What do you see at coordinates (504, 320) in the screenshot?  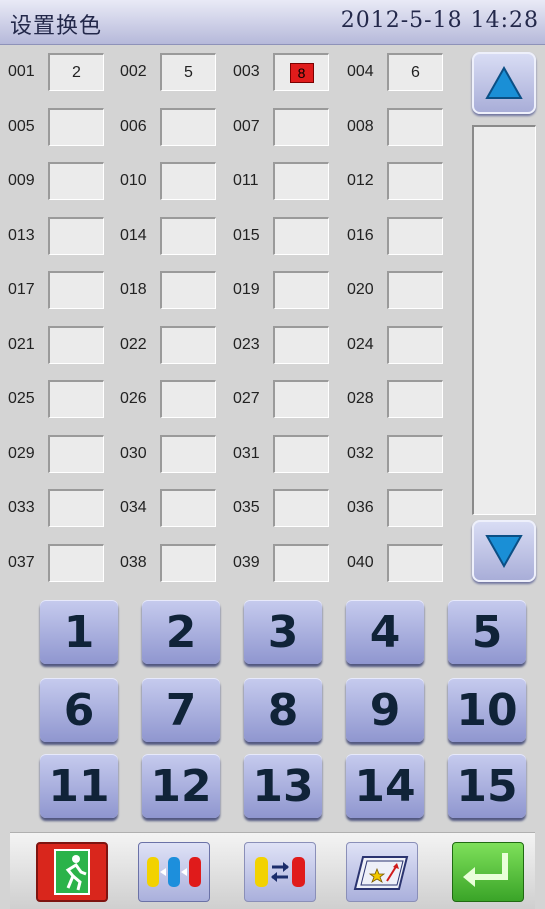 I see `scroll-track` at bounding box center [504, 320].